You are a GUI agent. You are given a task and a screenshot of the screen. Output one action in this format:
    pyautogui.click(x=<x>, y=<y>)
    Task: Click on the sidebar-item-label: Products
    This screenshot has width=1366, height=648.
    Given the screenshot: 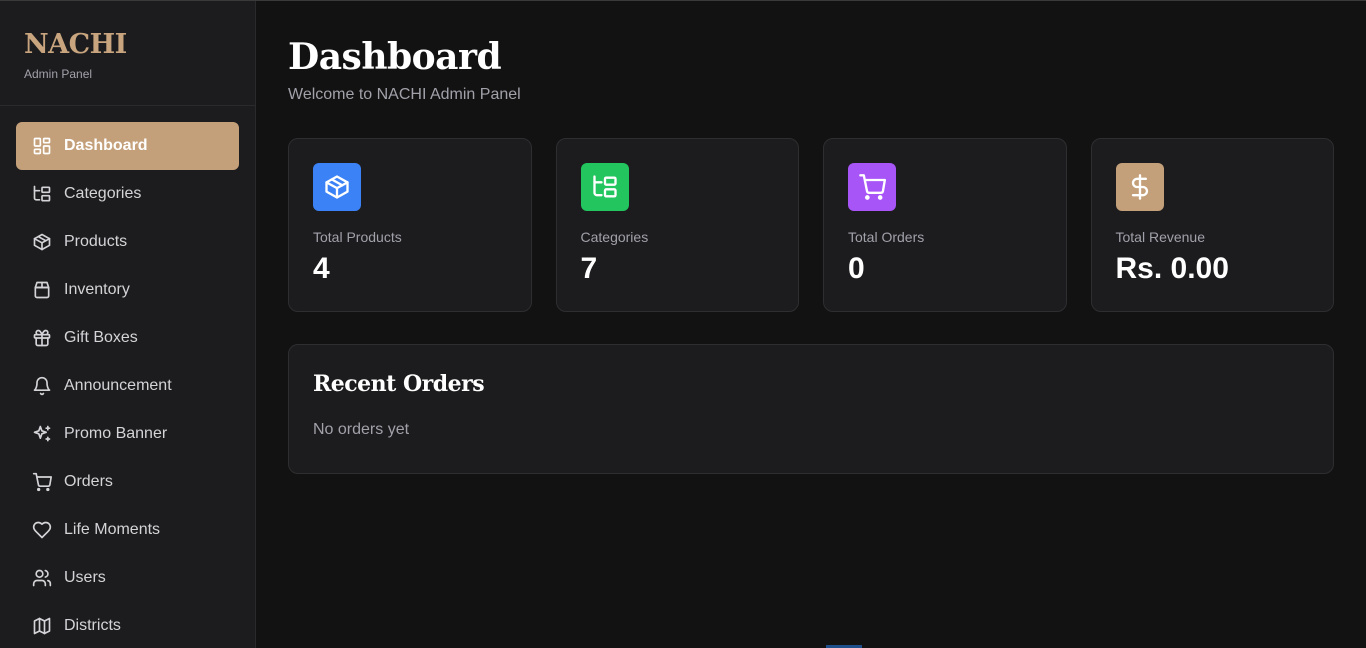 What is the action you would take?
    pyautogui.click(x=96, y=241)
    